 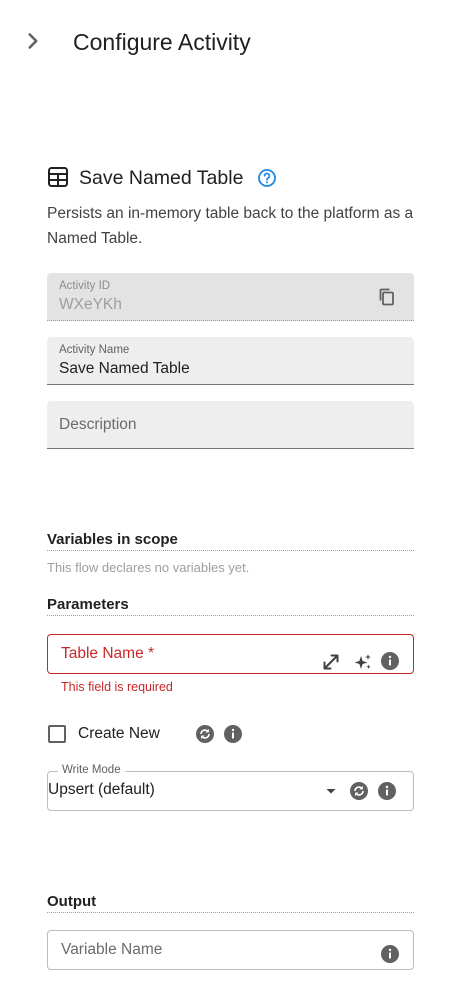 What do you see at coordinates (101, 790) in the screenshot?
I see `write-mode-value: Upsert (default)` at bounding box center [101, 790].